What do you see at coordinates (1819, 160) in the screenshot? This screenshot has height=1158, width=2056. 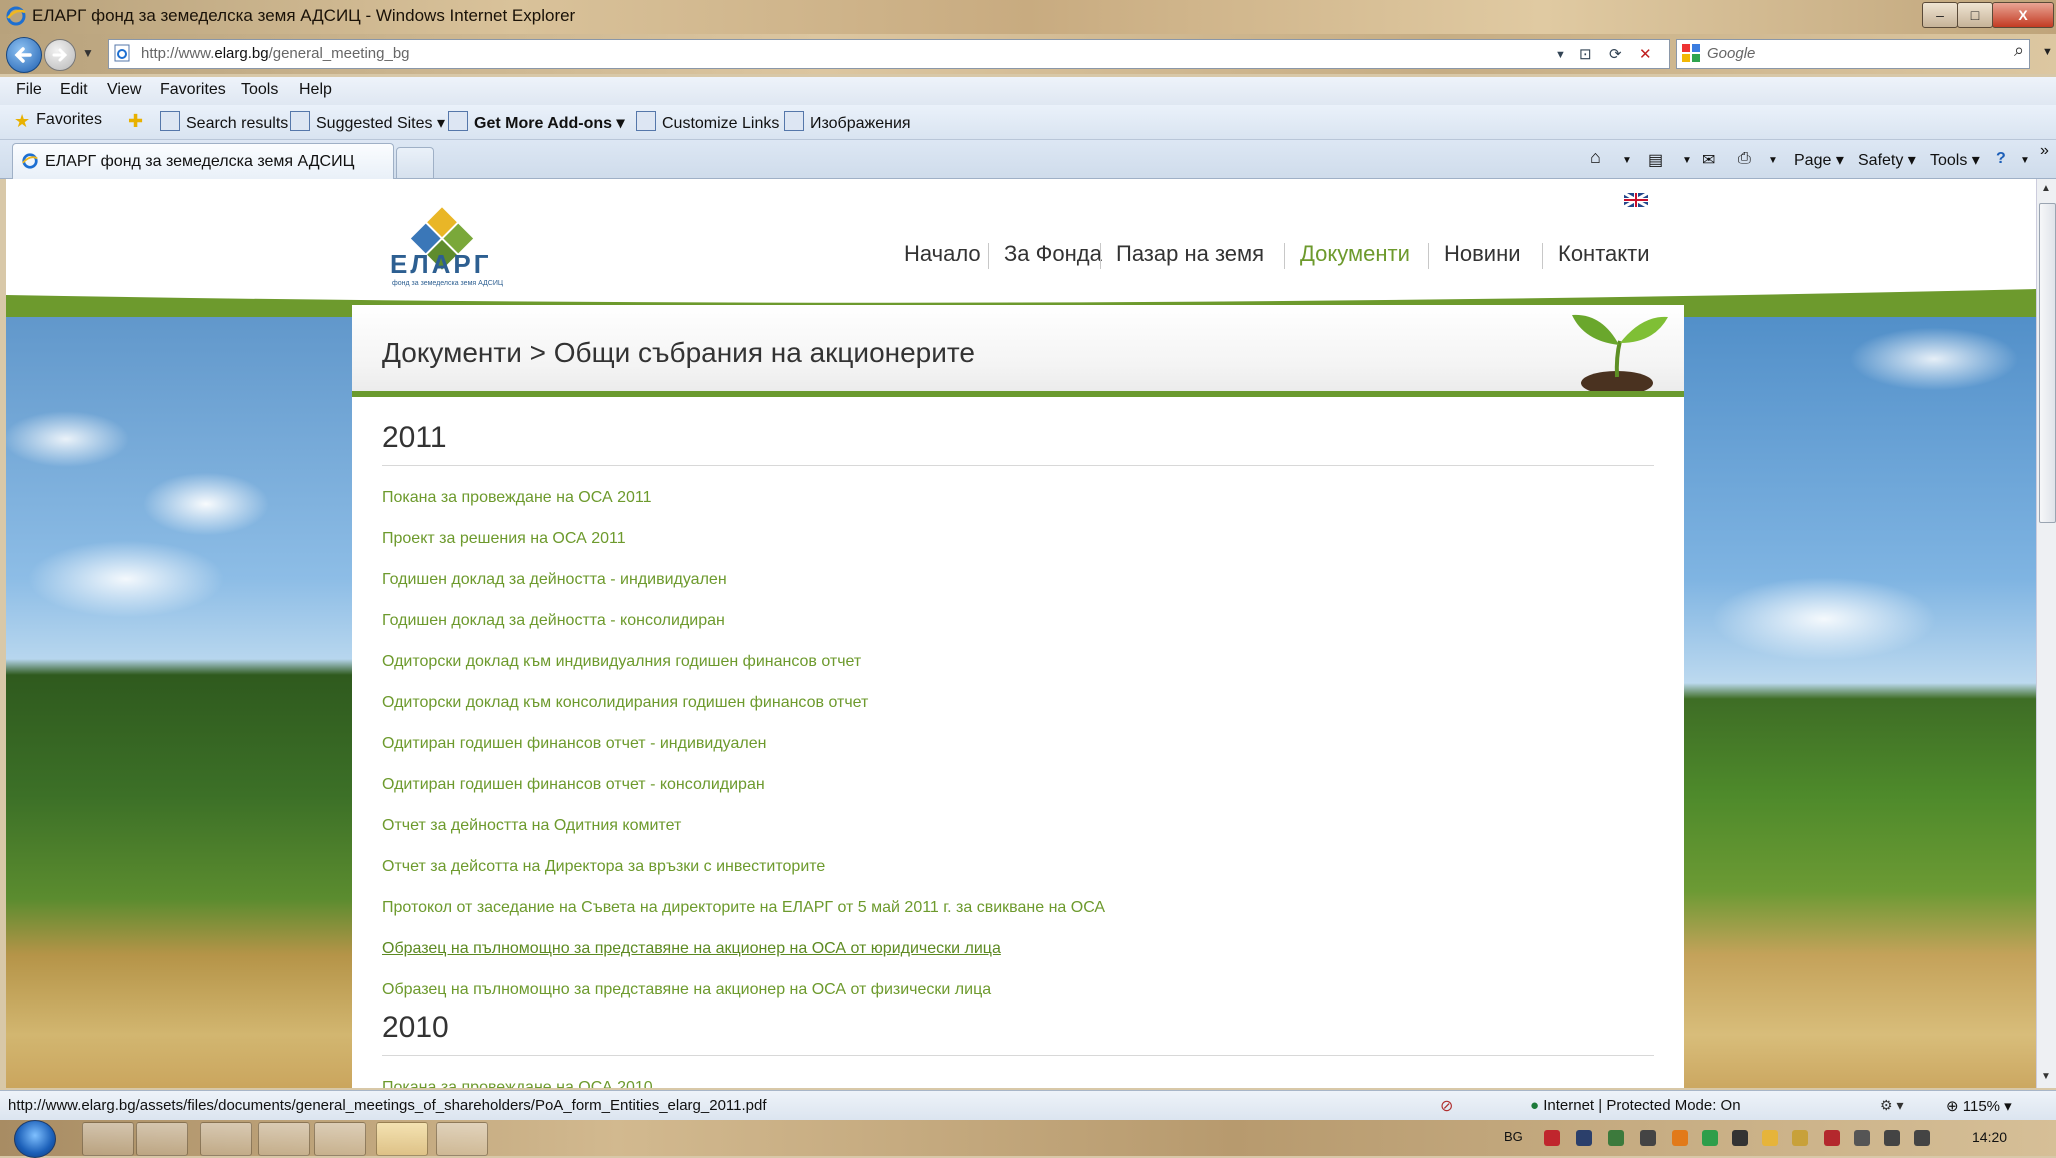 I see `page-menu: Page ▾` at bounding box center [1819, 160].